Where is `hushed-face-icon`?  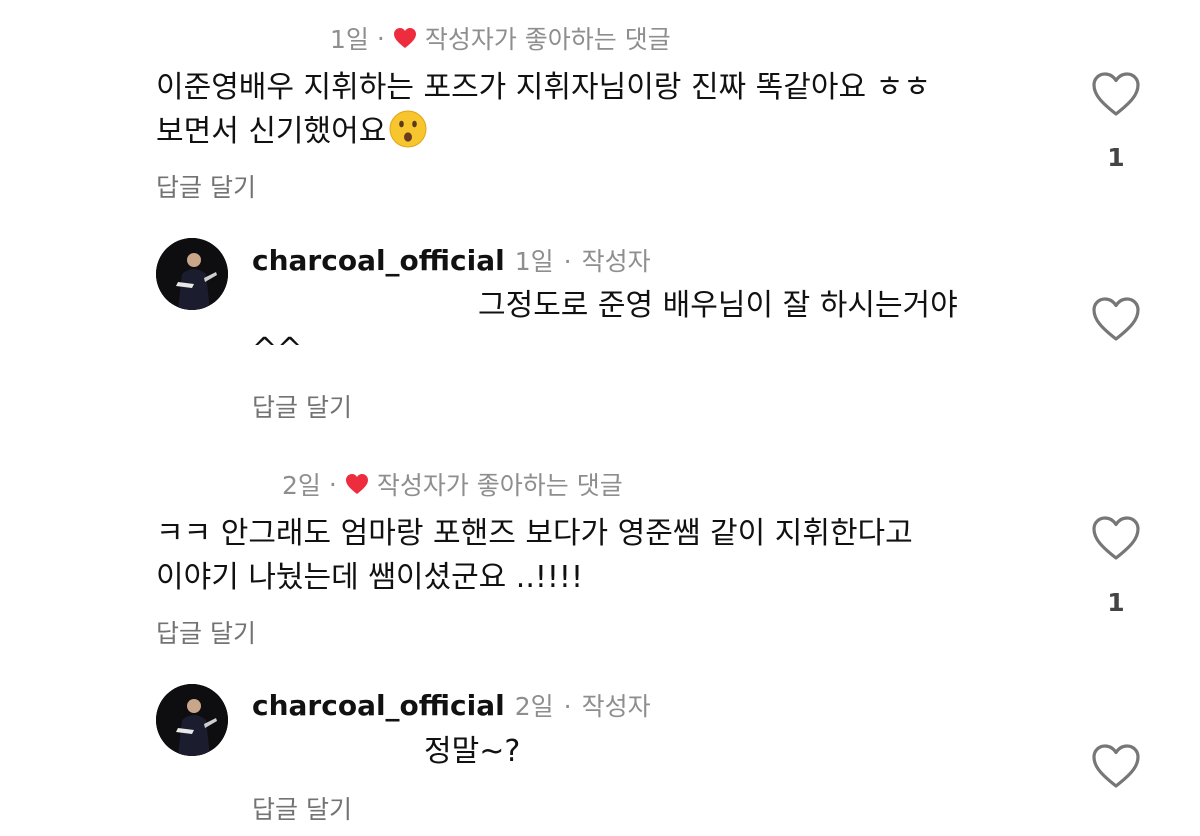
hushed-face-icon is located at coordinates (408, 129).